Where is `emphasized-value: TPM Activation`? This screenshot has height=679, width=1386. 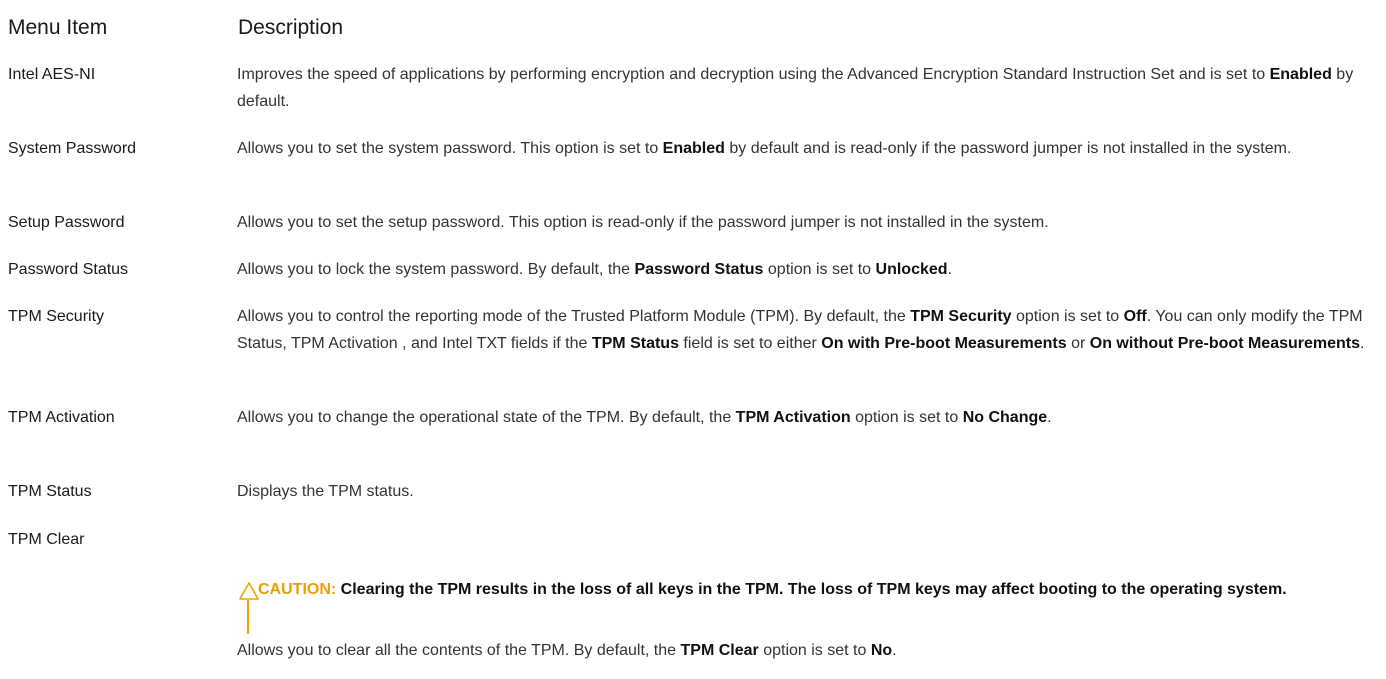
emphasized-value: TPM Activation is located at coordinates (793, 417).